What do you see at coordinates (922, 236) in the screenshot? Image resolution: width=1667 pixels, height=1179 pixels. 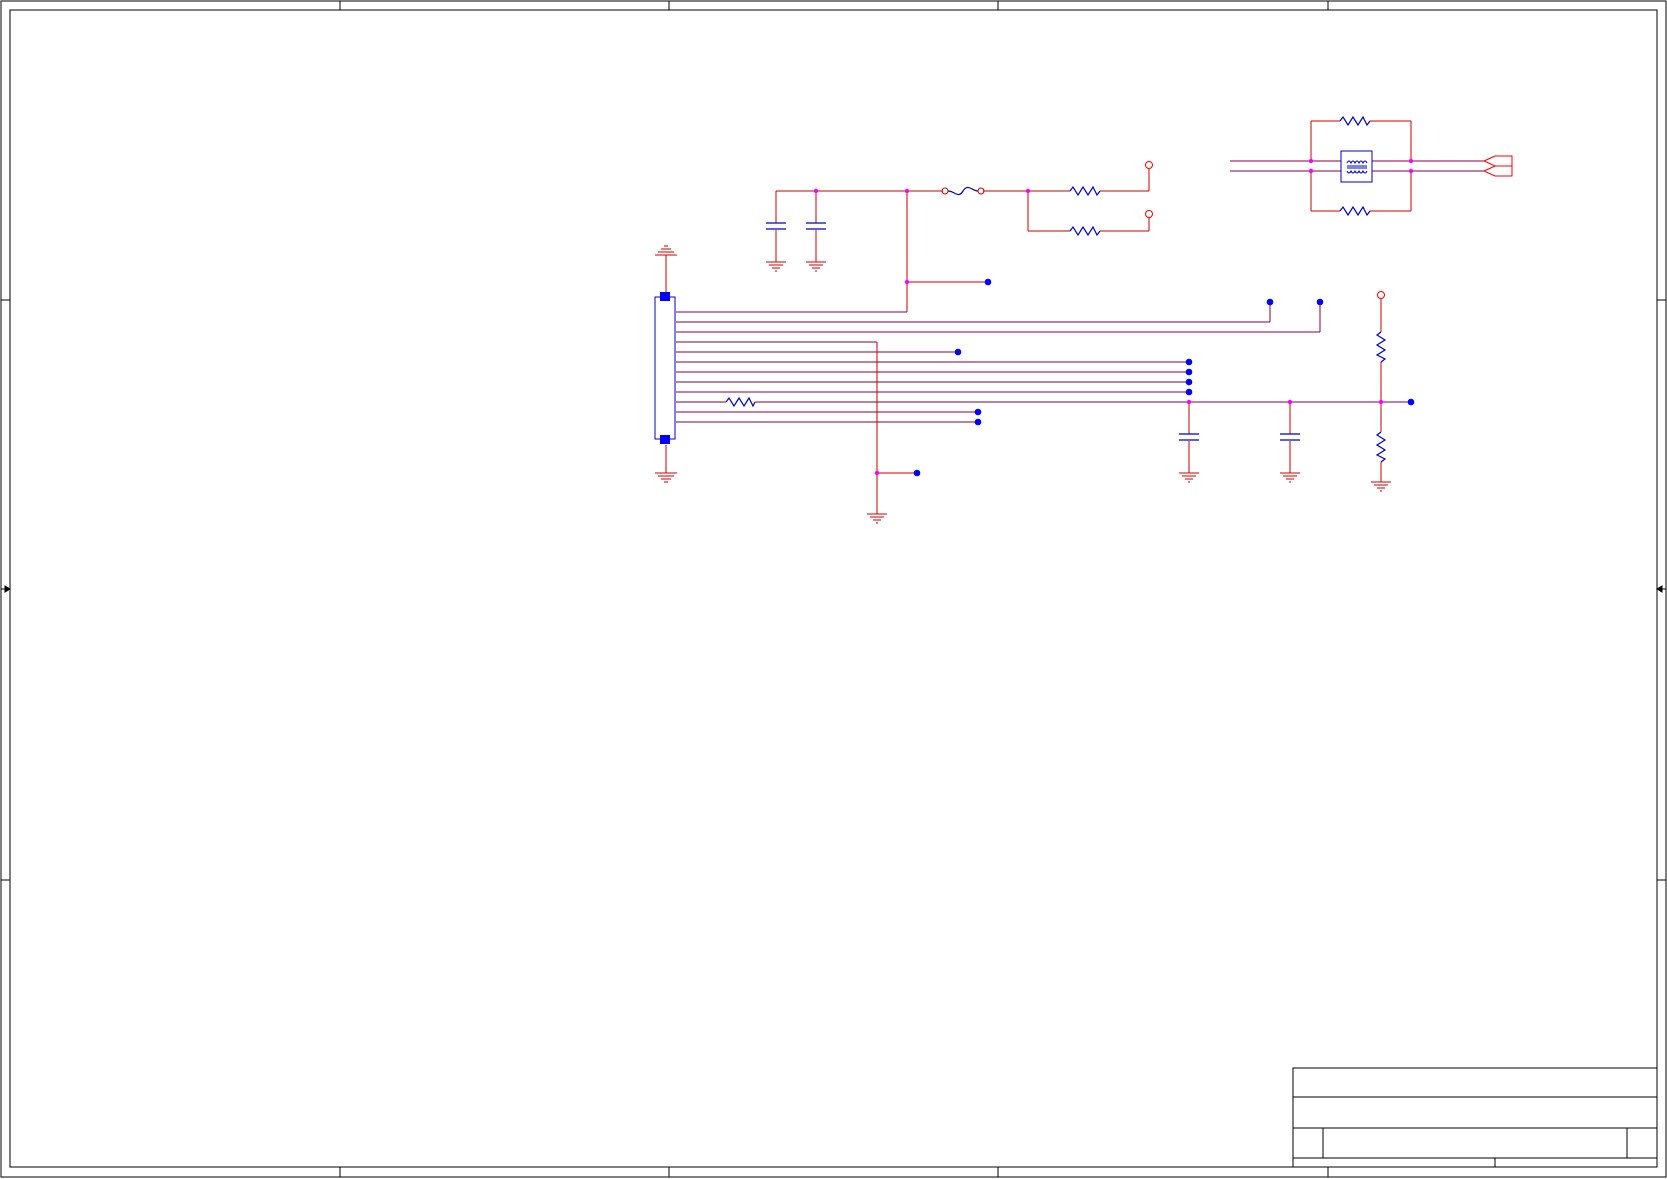 I see `junction-dots-power` at bounding box center [922, 236].